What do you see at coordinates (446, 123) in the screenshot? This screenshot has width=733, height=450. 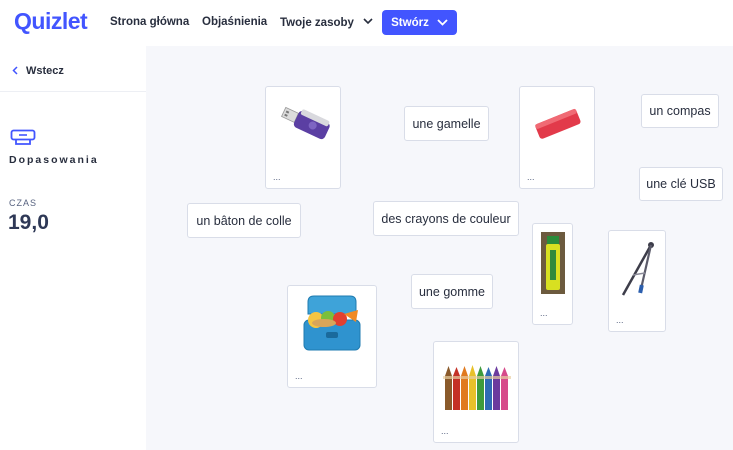 I see `word-card: une gamelle` at bounding box center [446, 123].